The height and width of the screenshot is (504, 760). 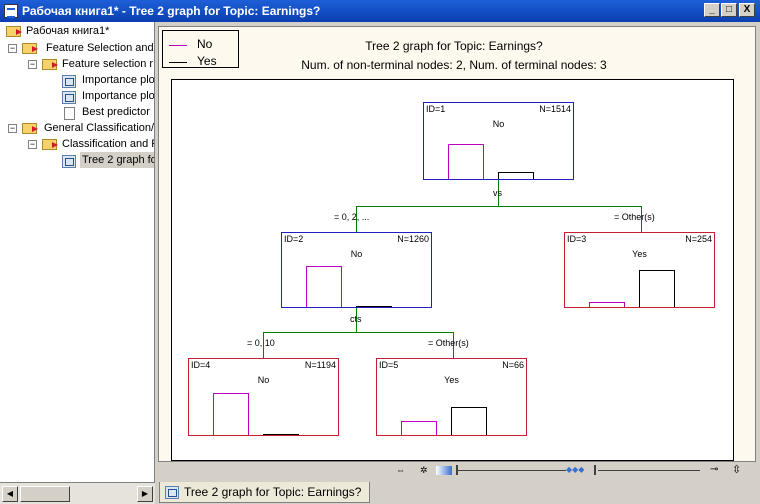 What do you see at coordinates (273, 492) in the screenshot?
I see `tab-label: Tree 2 graph for Topic: Earnings?` at bounding box center [273, 492].